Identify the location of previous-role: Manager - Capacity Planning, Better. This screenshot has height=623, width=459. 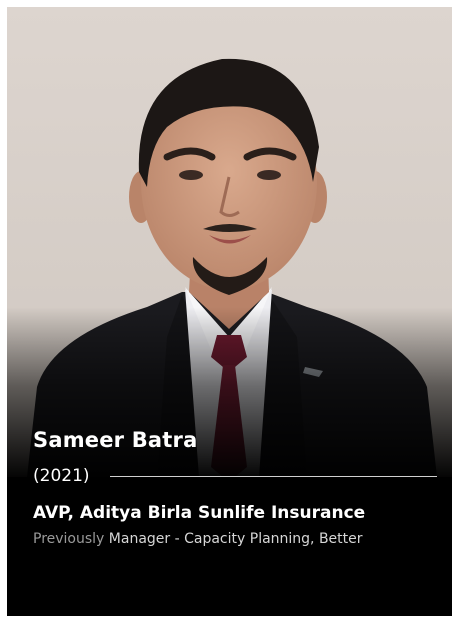
(235, 539).